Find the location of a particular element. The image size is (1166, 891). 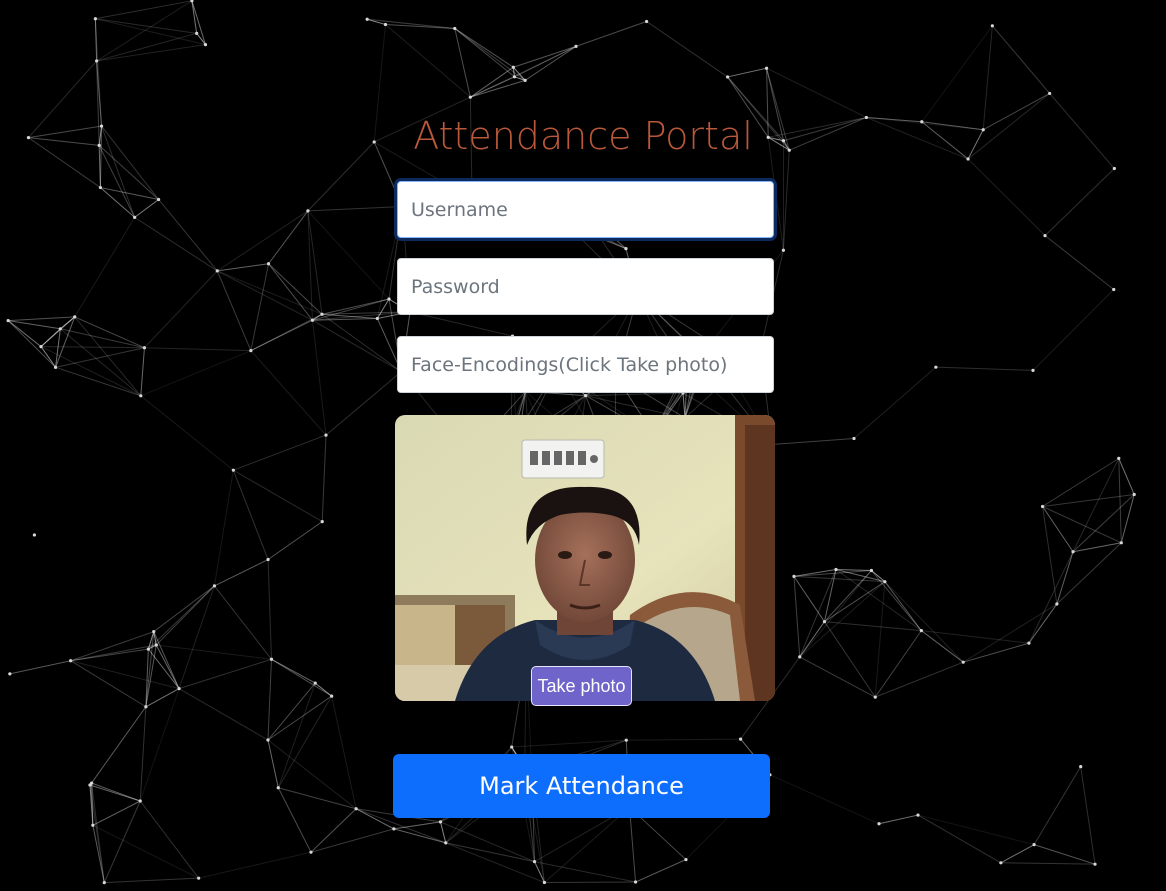

username-input is located at coordinates (585, 209).